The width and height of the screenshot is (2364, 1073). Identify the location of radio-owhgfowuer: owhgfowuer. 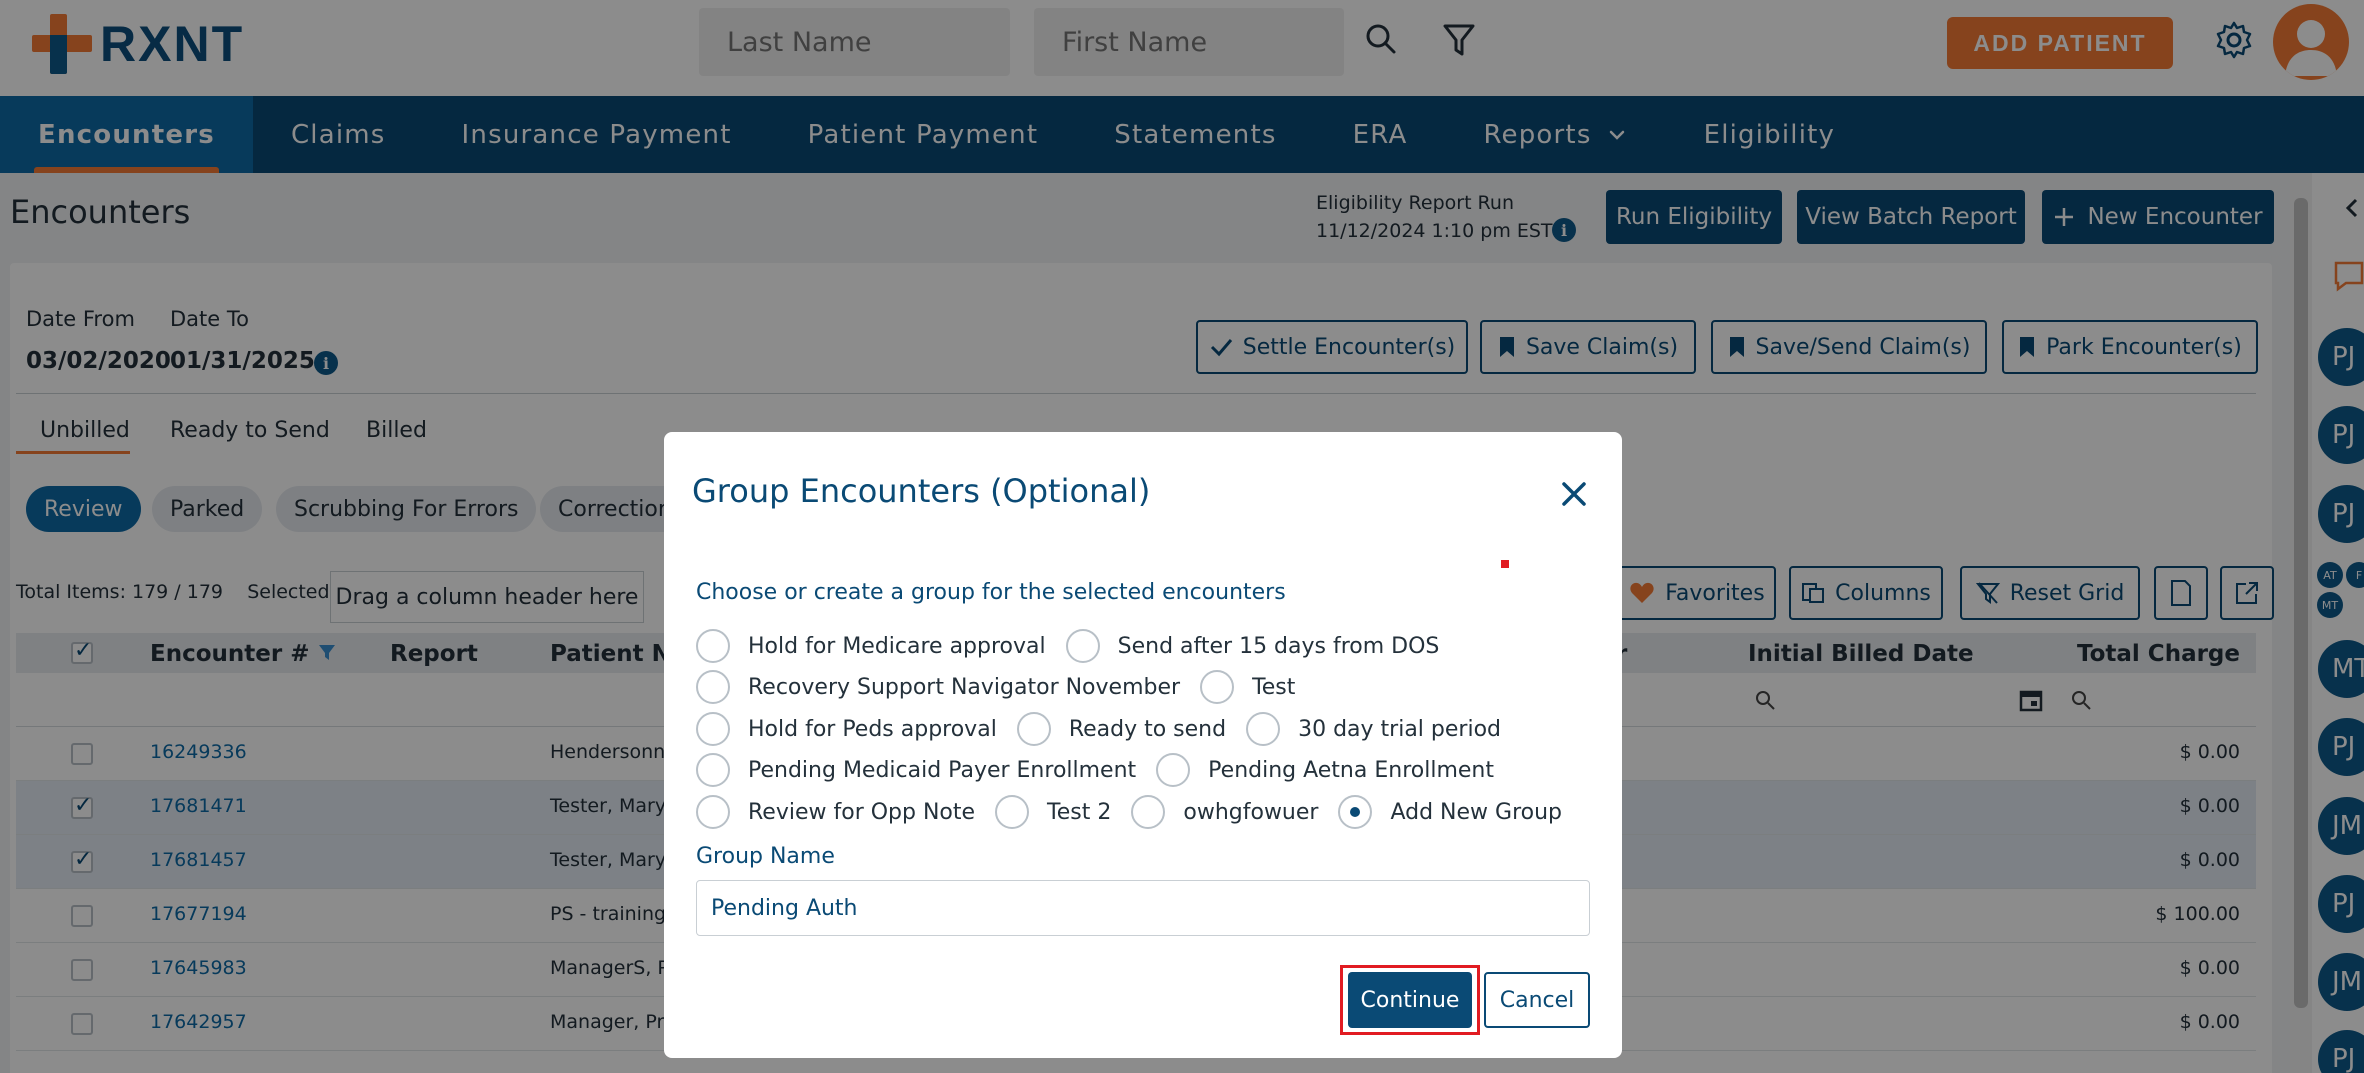
(1224, 812).